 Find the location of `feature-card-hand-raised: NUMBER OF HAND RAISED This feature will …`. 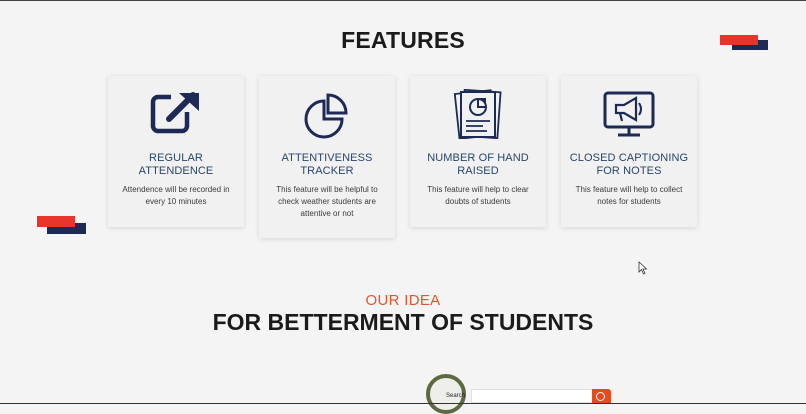

feature-card-hand-raised: NUMBER OF HAND RAISED This feature will … is located at coordinates (478, 151).